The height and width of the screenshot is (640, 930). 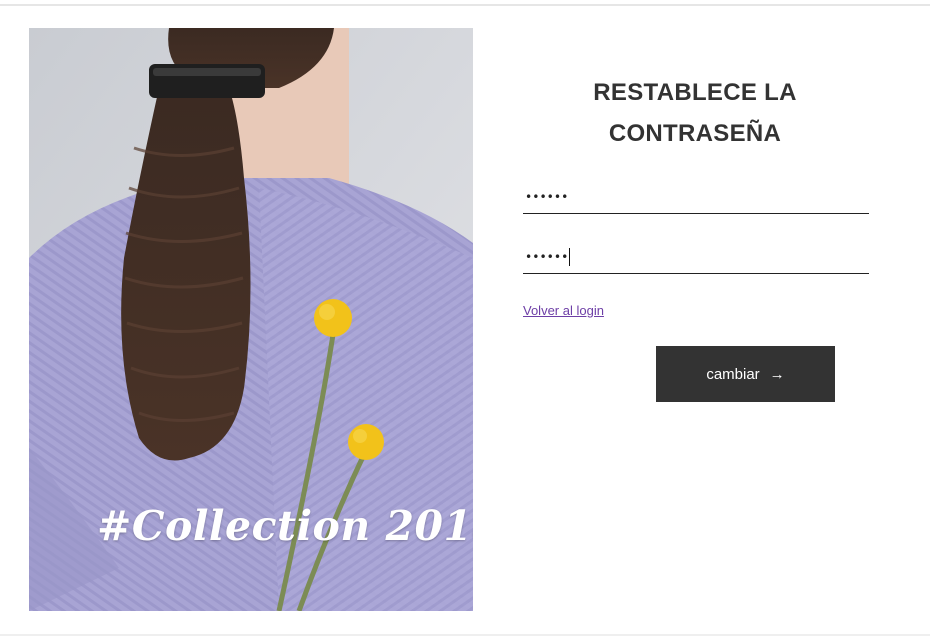 What do you see at coordinates (285, 526) in the screenshot?
I see `hero-caption: #Collection 2018` at bounding box center [285, 526].